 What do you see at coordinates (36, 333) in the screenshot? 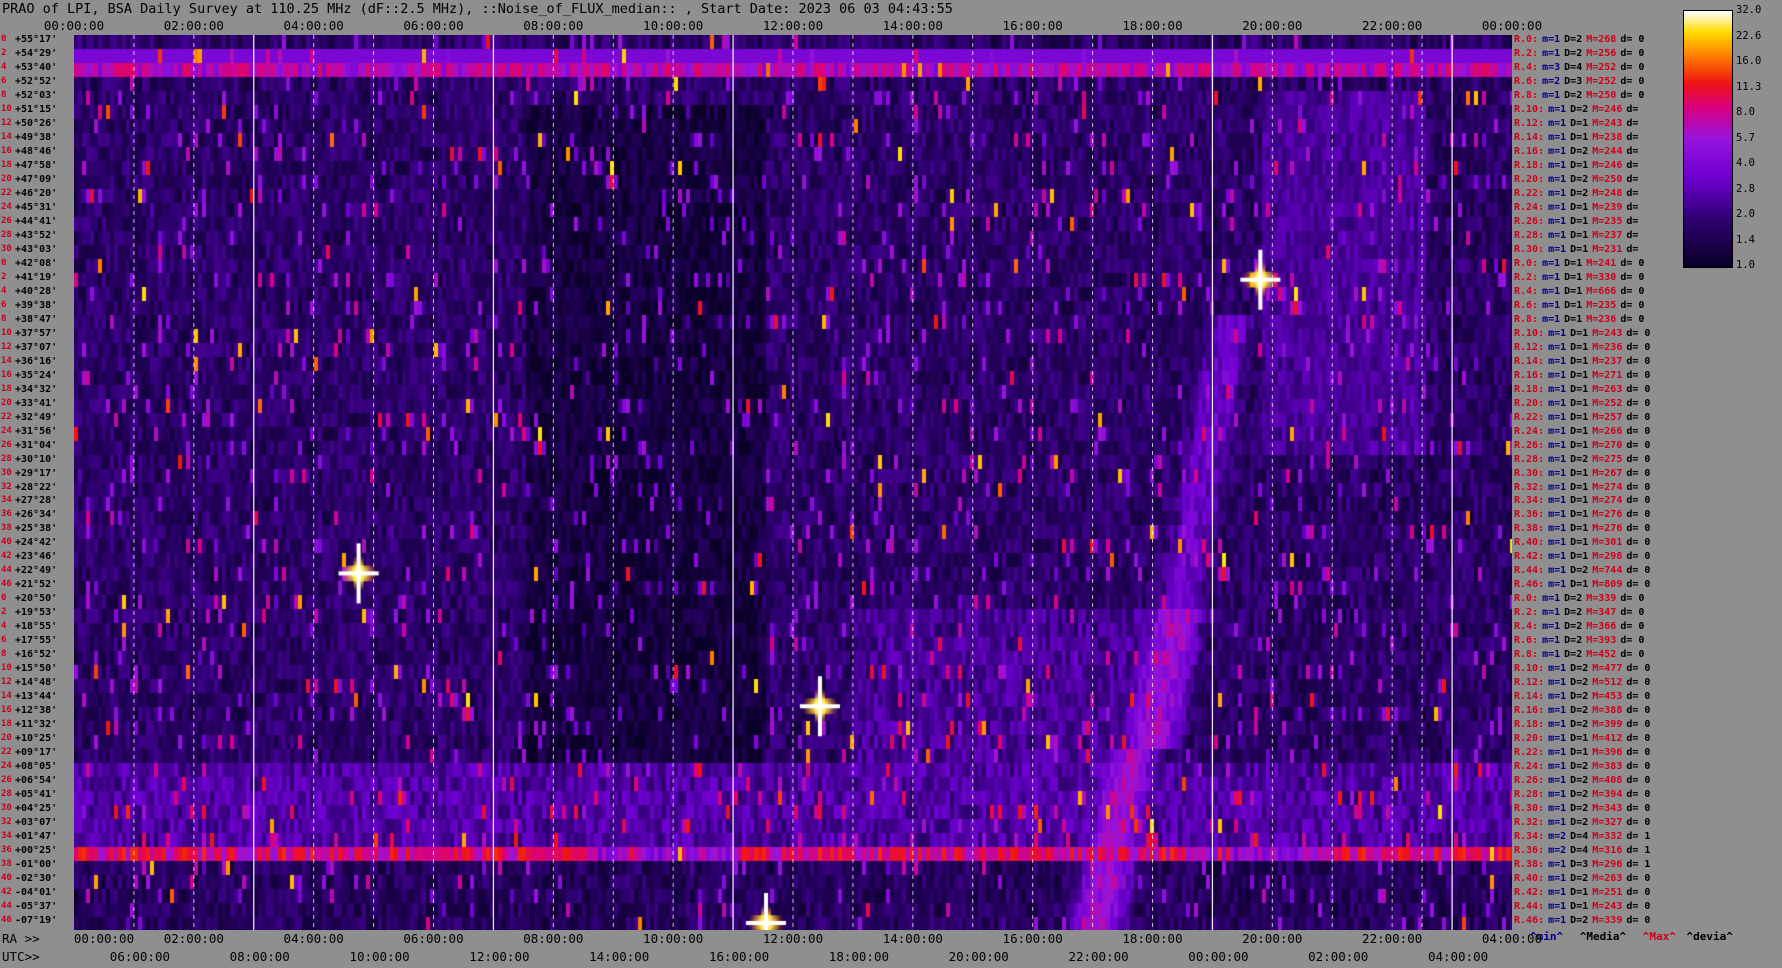
I see `y-tick-label: +37°57'` at bounding box center [36, 333].